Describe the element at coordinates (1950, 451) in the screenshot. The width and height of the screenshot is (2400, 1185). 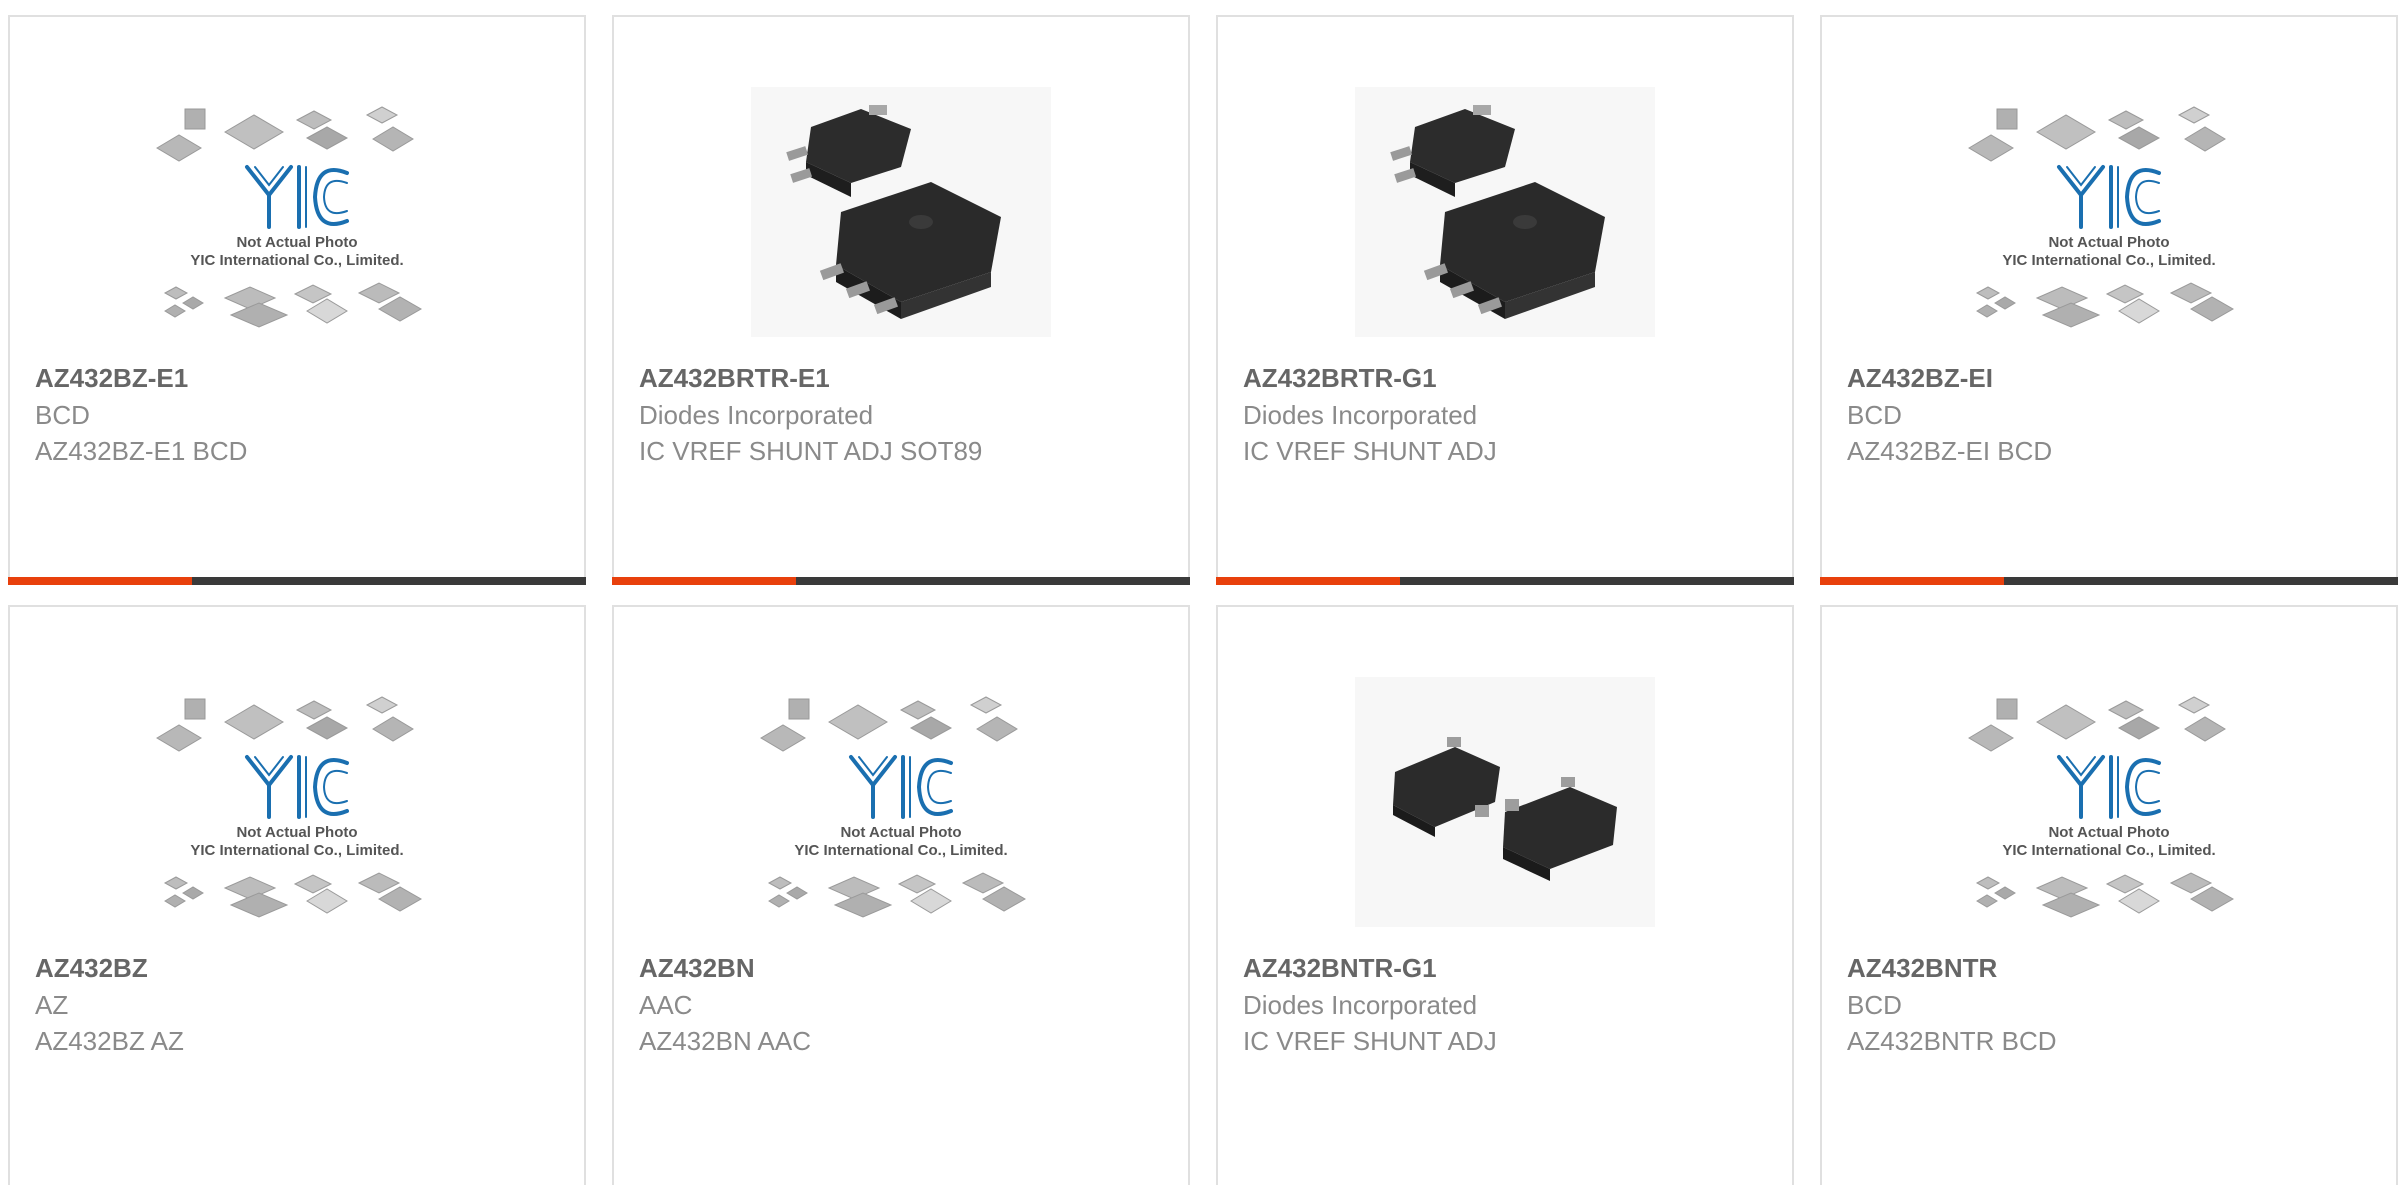
I see `description: AZ432BZ-EI BCD` at that location.